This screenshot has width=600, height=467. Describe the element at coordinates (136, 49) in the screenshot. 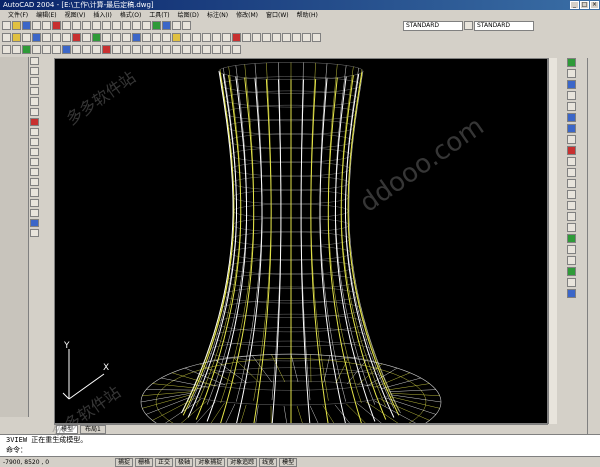

I see `dim-linear-icon` at that location.